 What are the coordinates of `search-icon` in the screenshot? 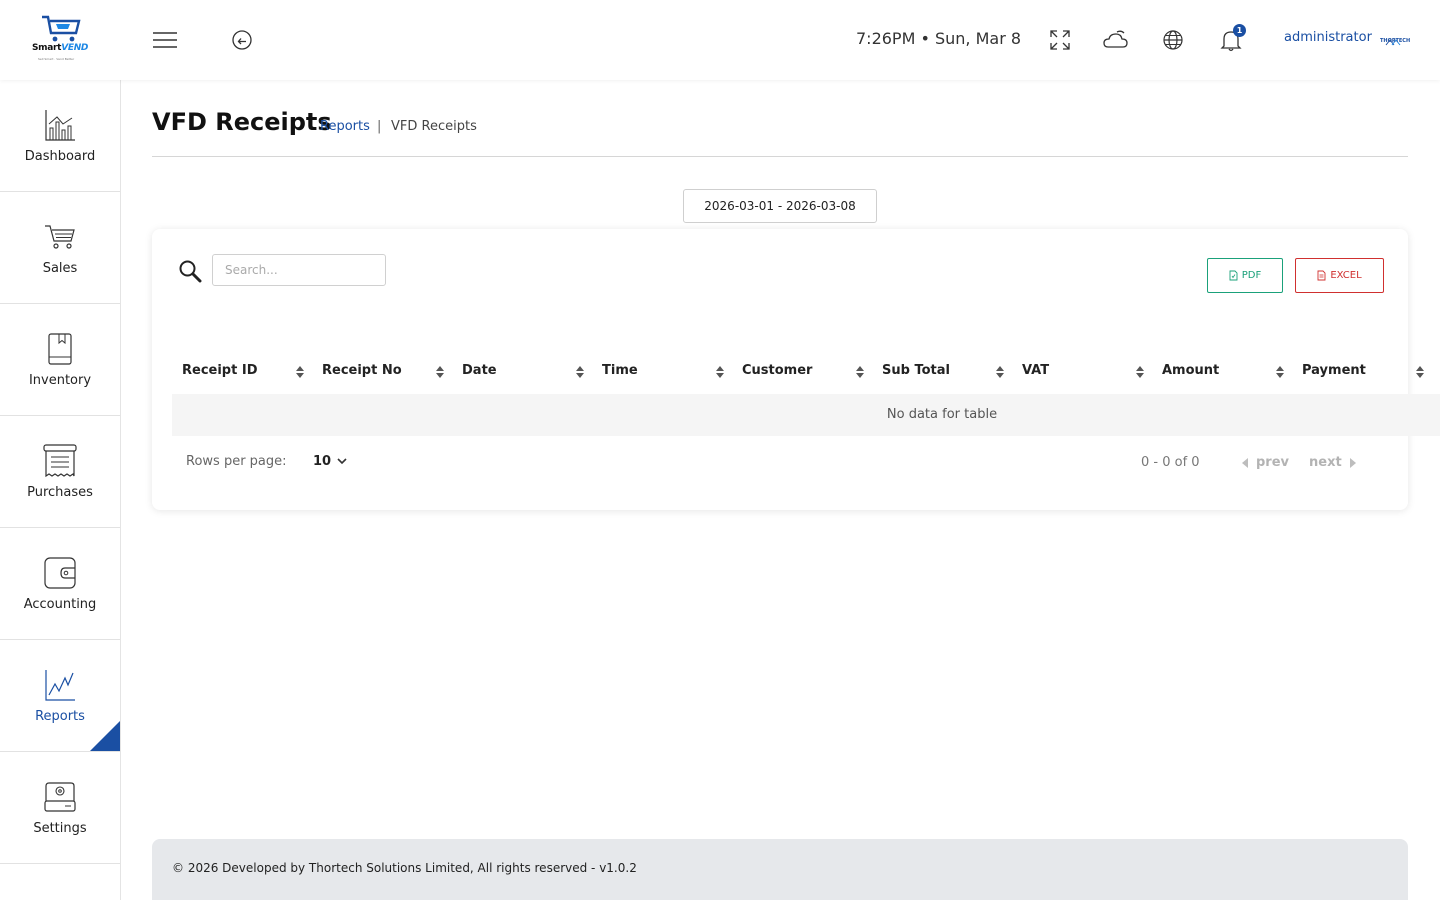 It's located at (190, 271).